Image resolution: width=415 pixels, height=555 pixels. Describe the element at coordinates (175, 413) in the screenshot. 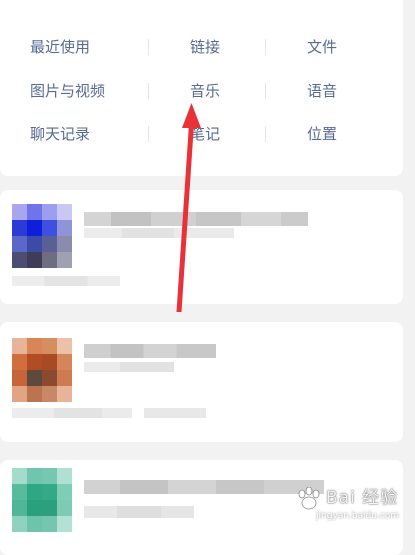

I see `meta-text-2b` at that location.